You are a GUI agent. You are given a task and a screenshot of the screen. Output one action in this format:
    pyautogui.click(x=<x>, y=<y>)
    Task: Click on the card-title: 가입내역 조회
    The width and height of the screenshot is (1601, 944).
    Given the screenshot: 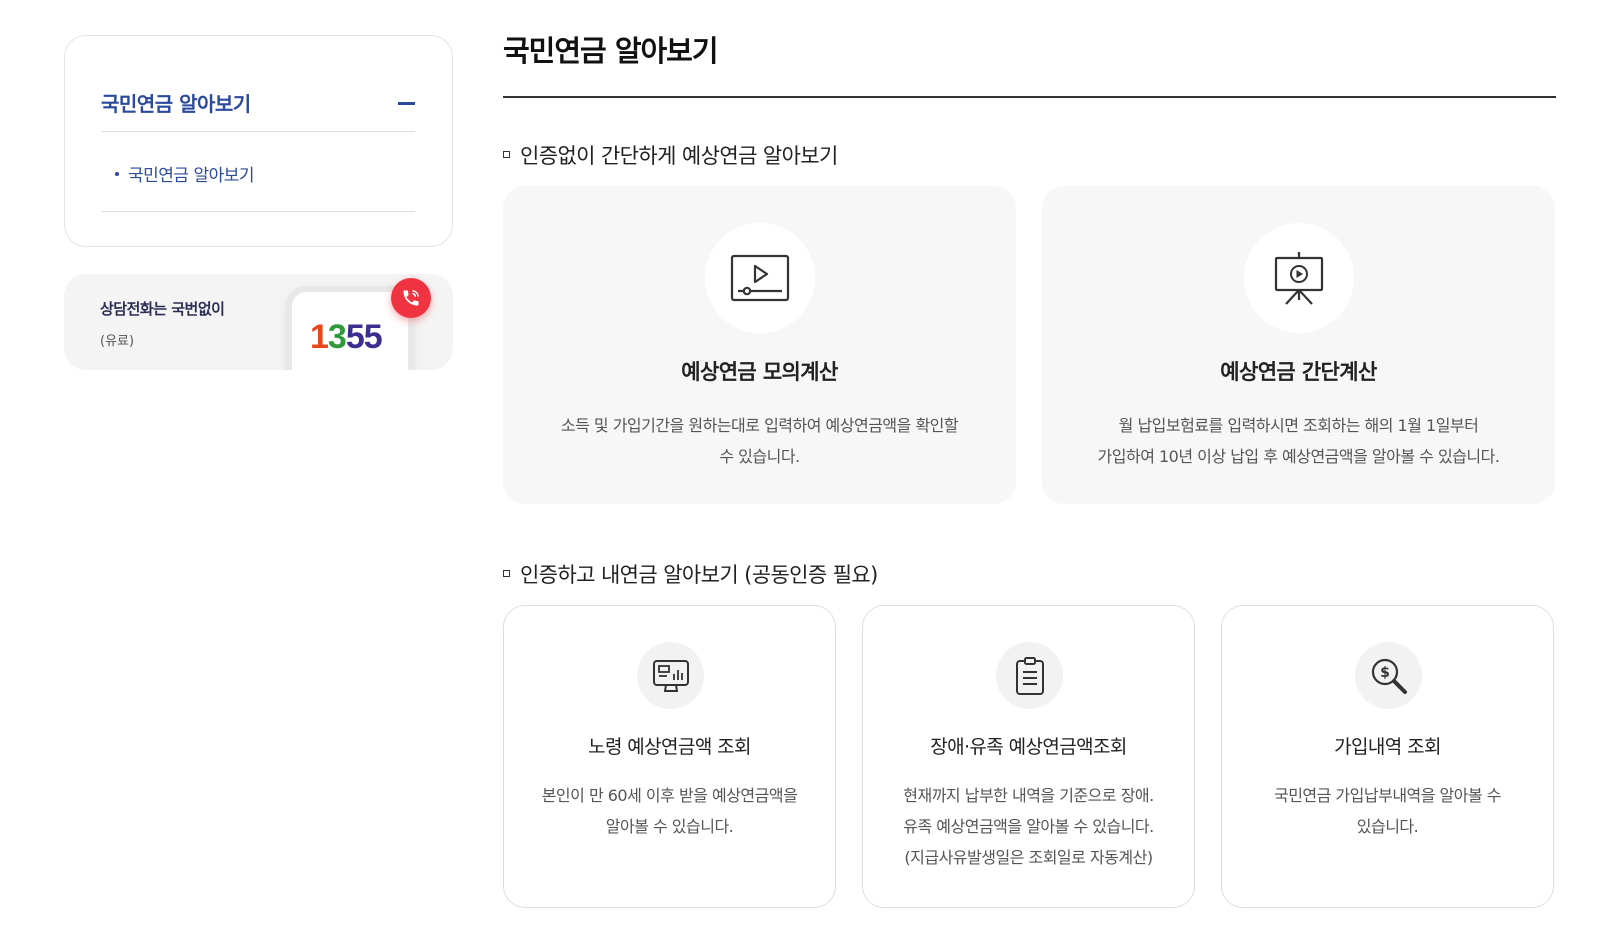 What is the action you would take?
    pyautogui.click(x=1387, y=747)
    